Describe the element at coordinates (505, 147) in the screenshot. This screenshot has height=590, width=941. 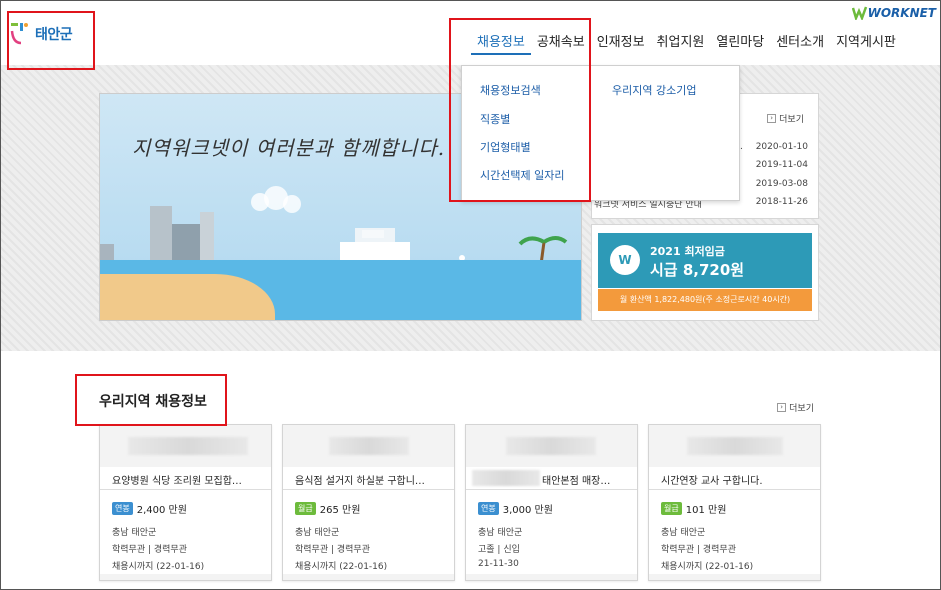
I see `menu-item-by-company-type: 기업형태별` at that location.